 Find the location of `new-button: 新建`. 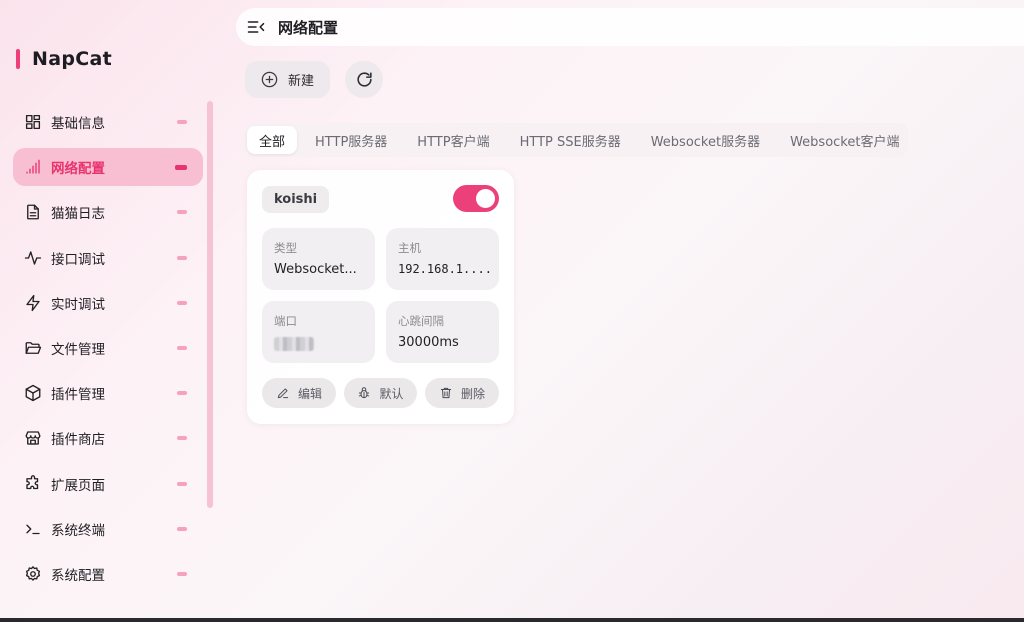

new-button: 新建 is located at coordinates (287, 79).